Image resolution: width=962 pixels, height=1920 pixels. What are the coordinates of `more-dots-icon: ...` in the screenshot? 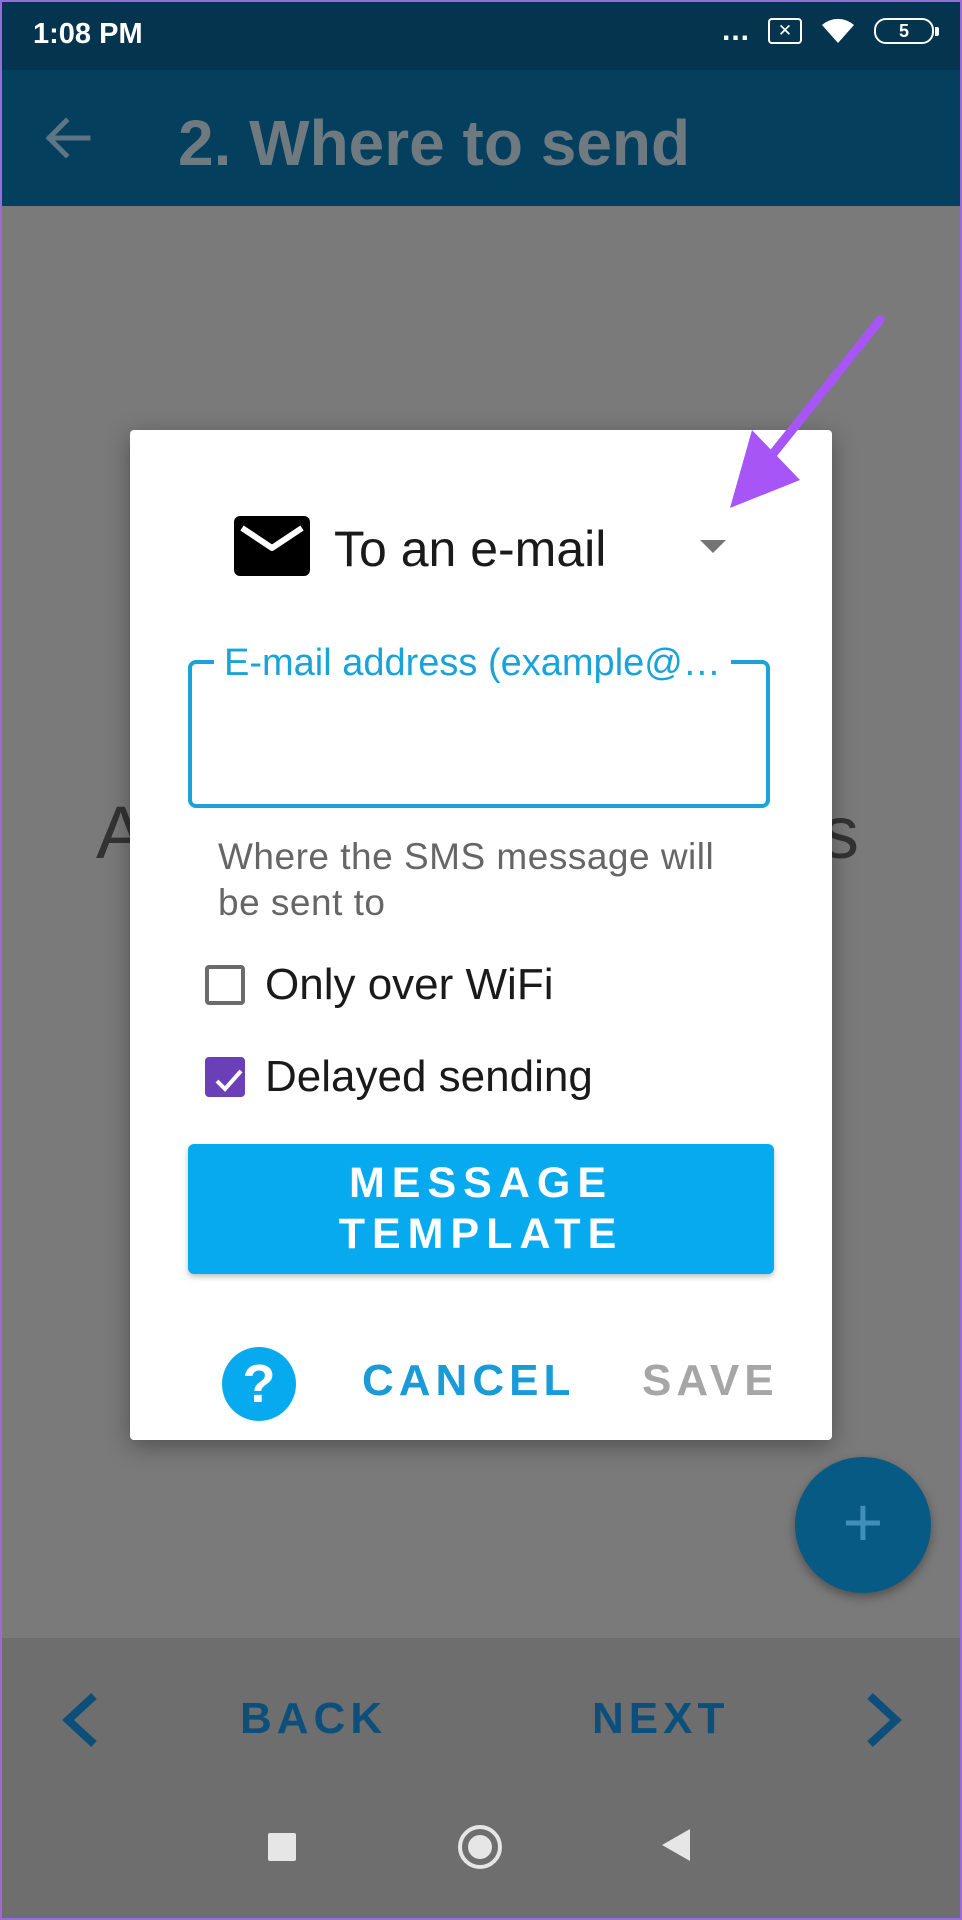 It's located at (735, 30).